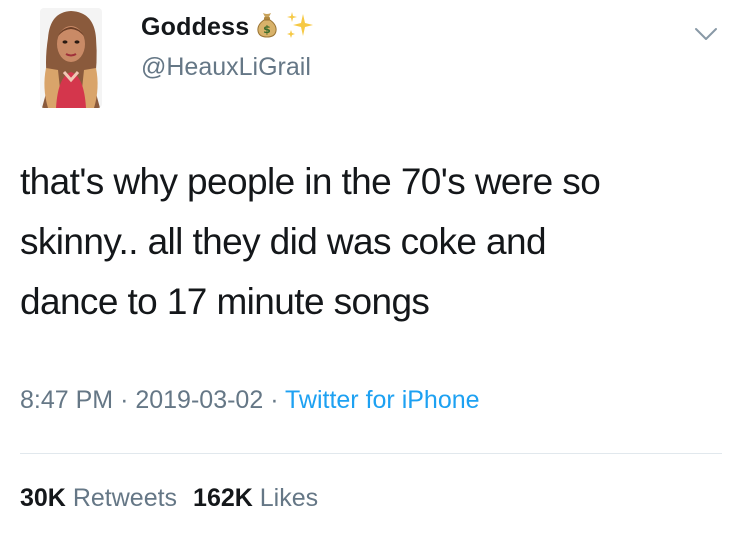 The width and height of the screenshot is (736, 534). I want to click on tweet-text-line: skinny.. all they did was coke and, so click(283, 241).